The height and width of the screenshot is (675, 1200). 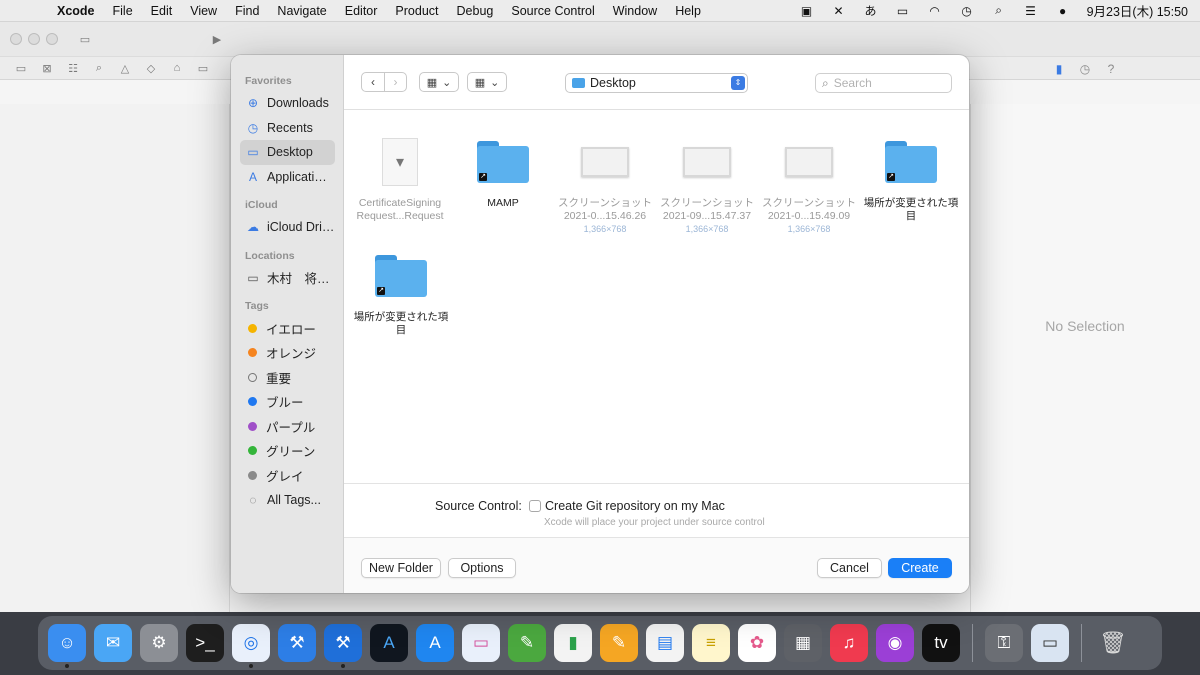 I want to click on xcode-icon: ⚒, so click(x=343, y=646).